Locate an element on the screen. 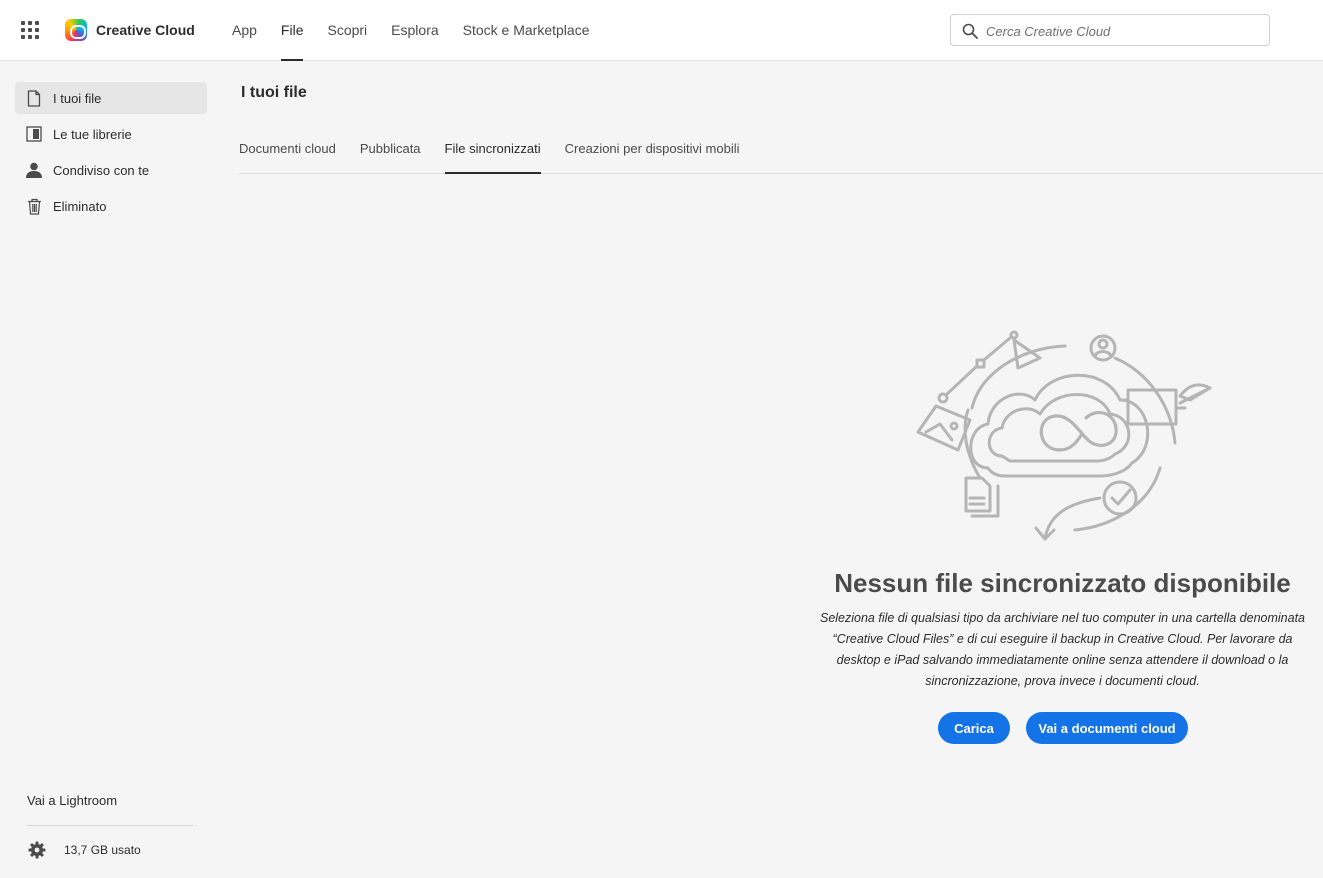 This screenshot has width=1323, height=878. empty-state-title: Nessun file sincronizzato disponibile is located at coordinates (1062, 583).